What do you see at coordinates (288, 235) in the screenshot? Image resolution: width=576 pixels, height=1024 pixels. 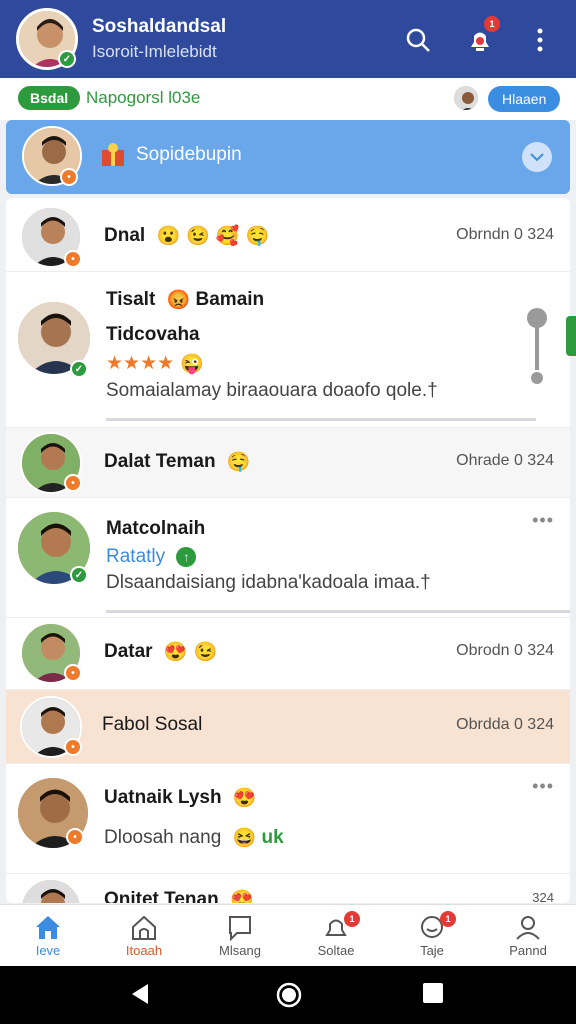 I see `list-item: • Dnal 😮 😉 🥰 🤤 Obrndn 0 324` at bounding box center [288, 235].